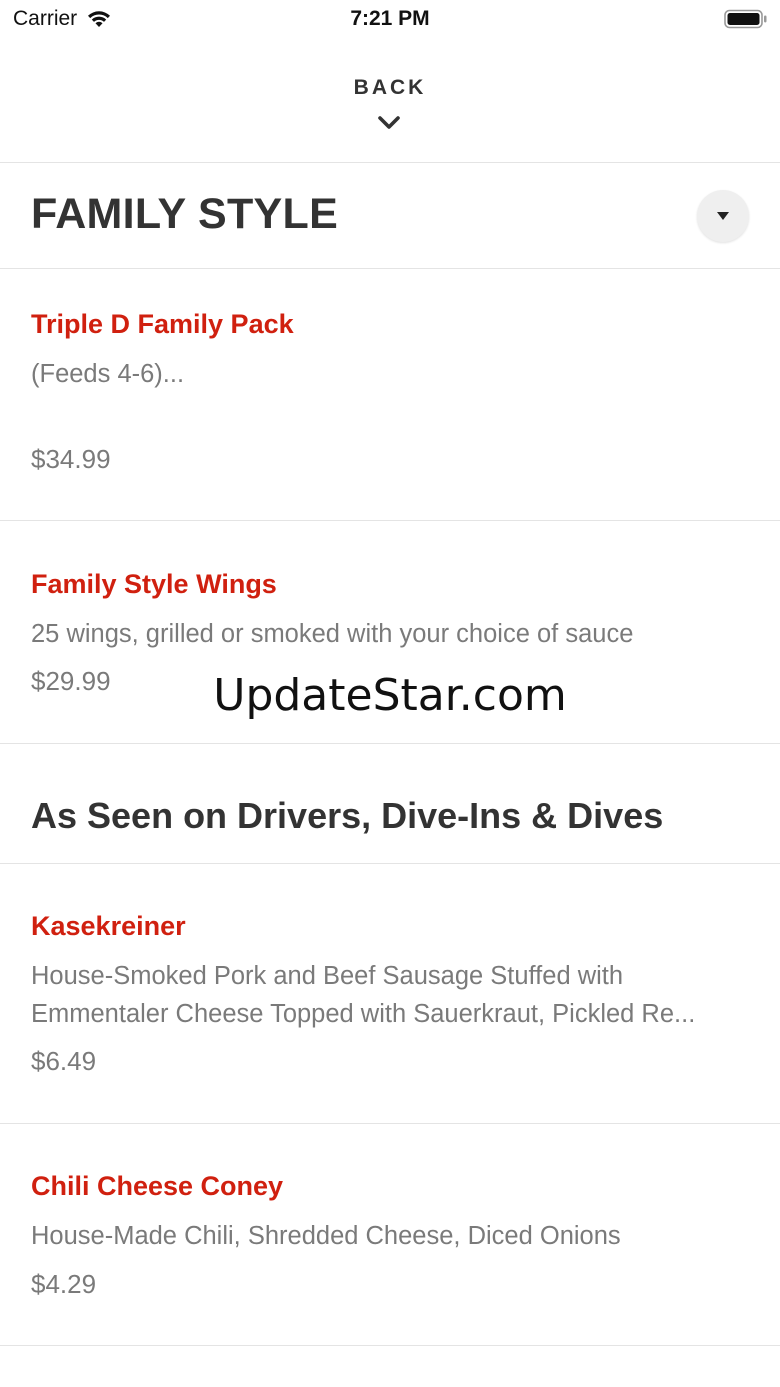  I want to click on item-name: Triple D Family Pack, so click(162, 324).